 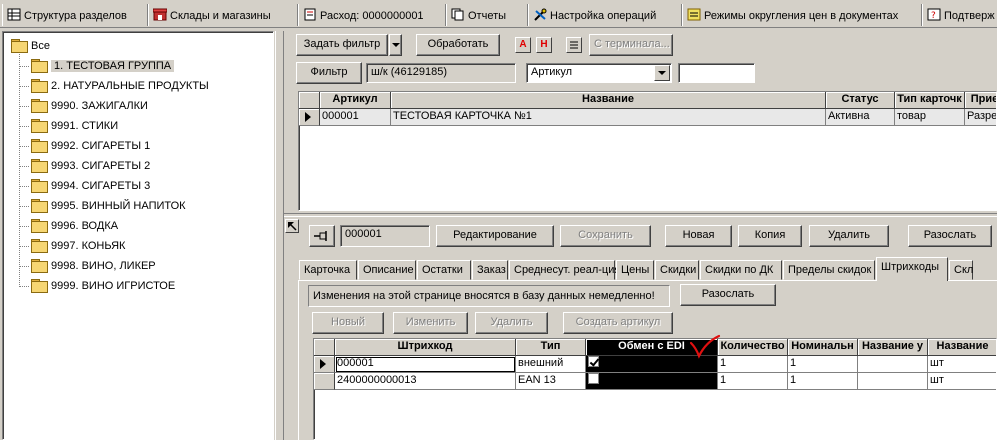 I want to click on send-card-button: Разослать, so click(x=950, y=236).